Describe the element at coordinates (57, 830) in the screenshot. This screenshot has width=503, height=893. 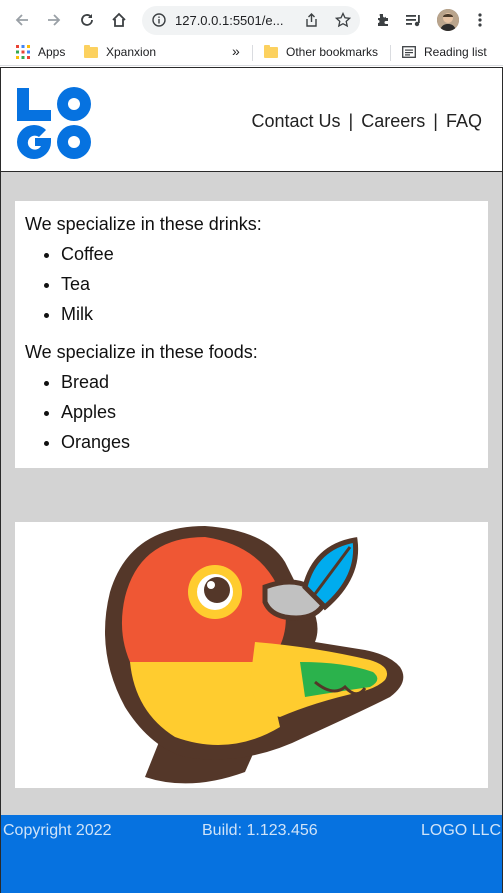
I see `footer-copyright: Copyright 2022` at that location.